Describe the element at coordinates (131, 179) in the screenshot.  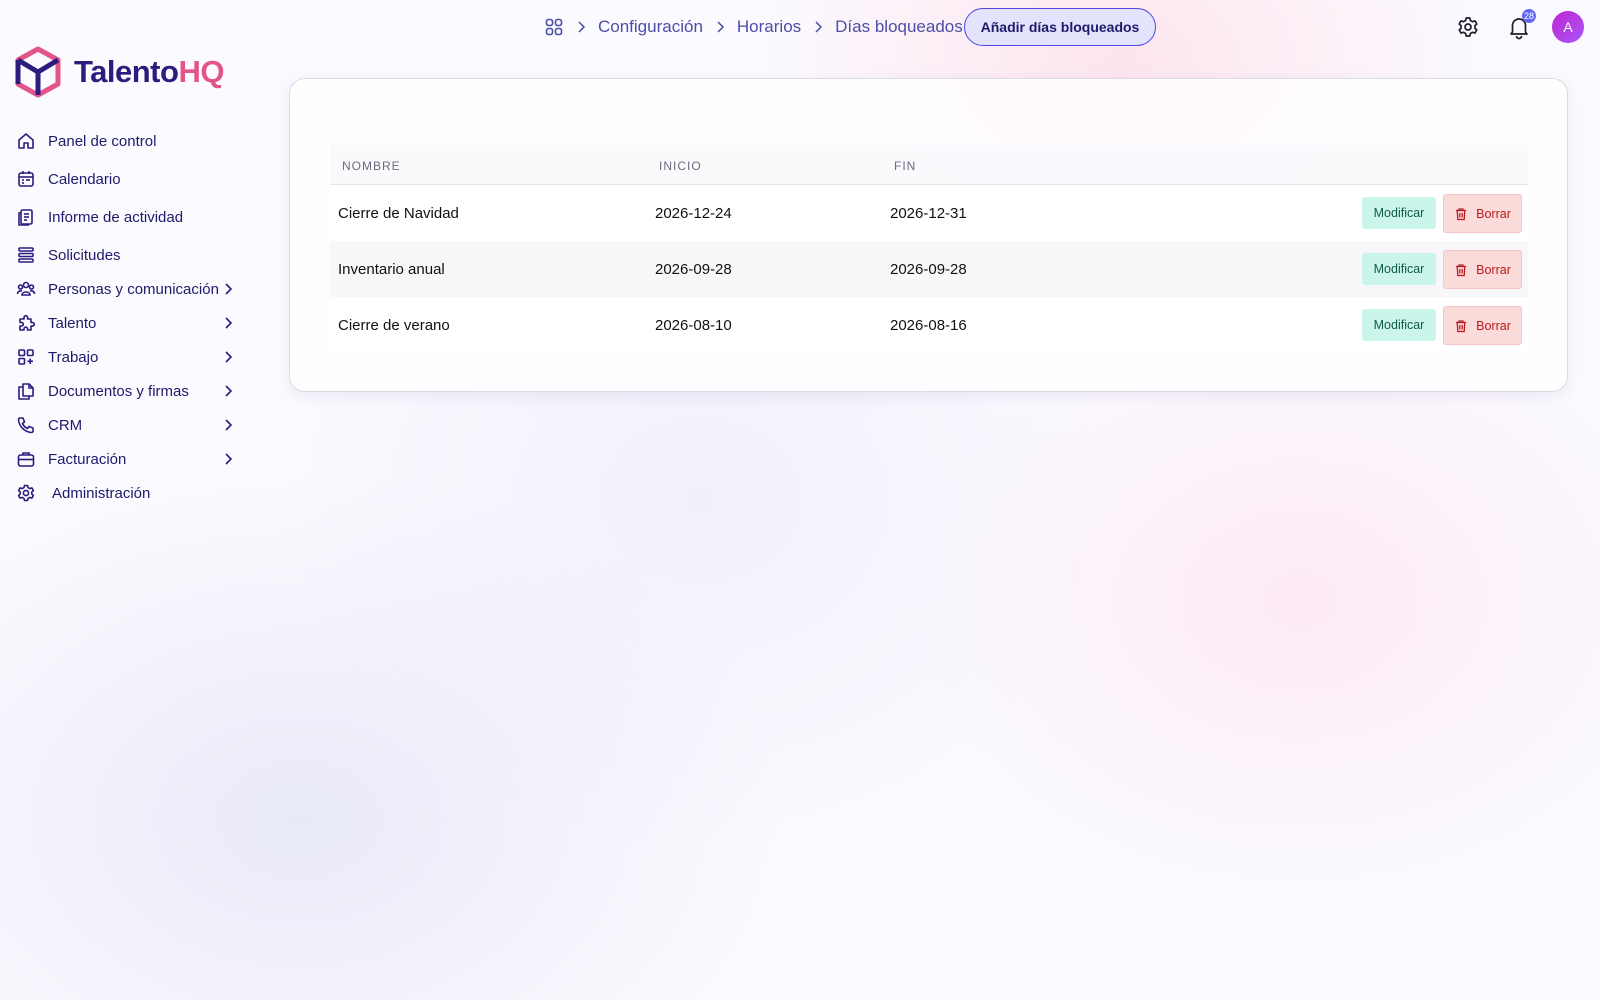
I see `sidebar-item-calendario: Calendario` at that location.